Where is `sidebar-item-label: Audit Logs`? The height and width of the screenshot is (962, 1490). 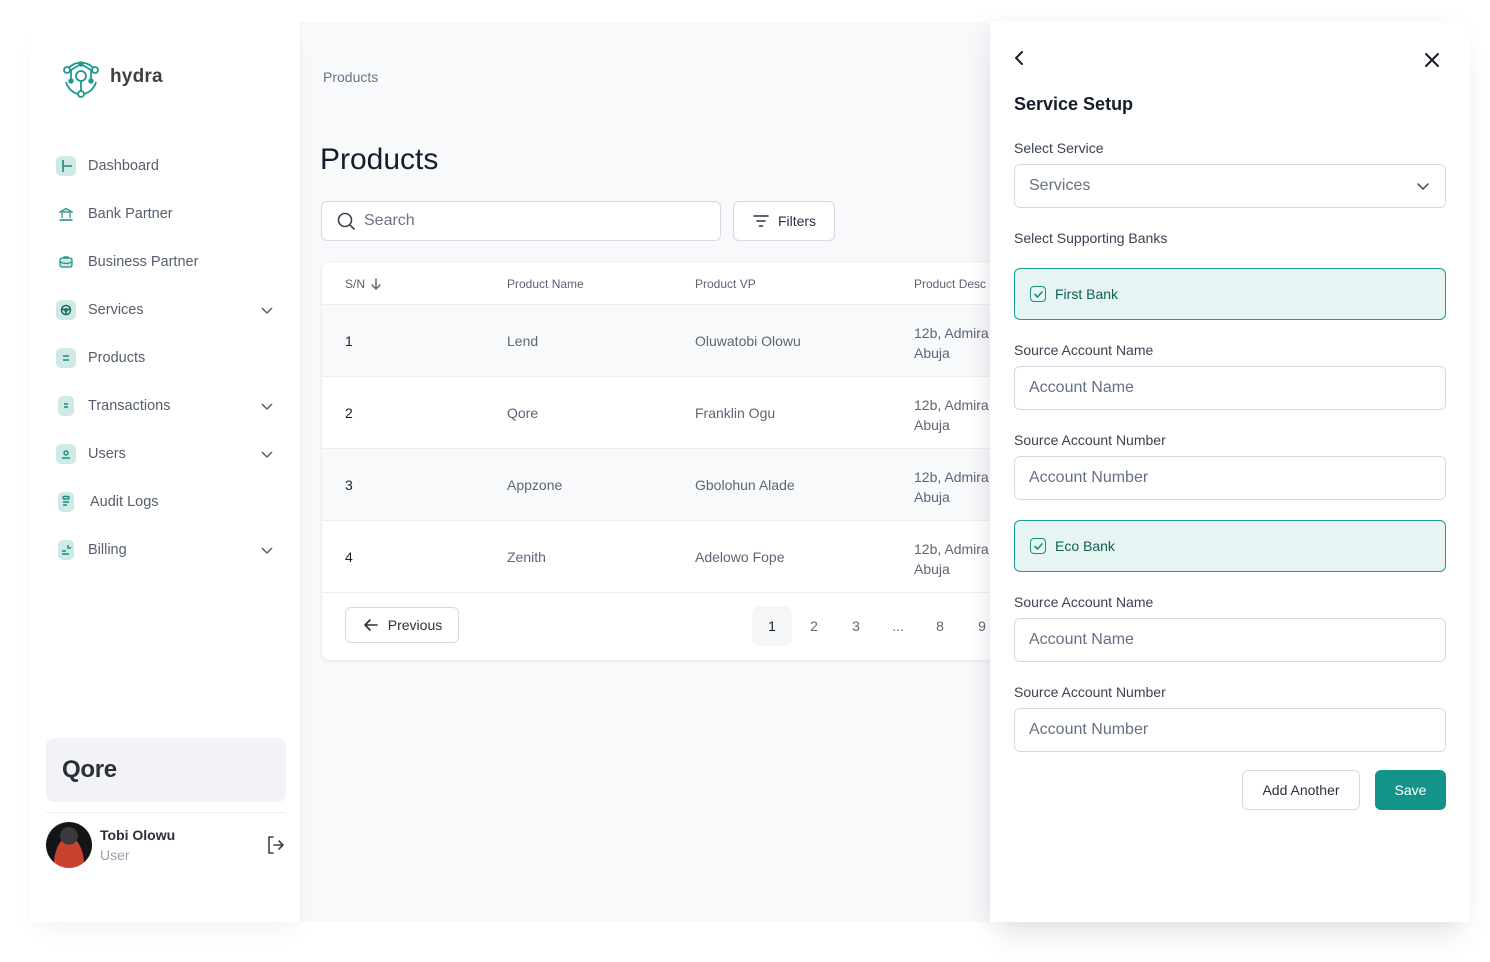
sidebar-item-label: Audit Logs is located at coordinates (124, 502).